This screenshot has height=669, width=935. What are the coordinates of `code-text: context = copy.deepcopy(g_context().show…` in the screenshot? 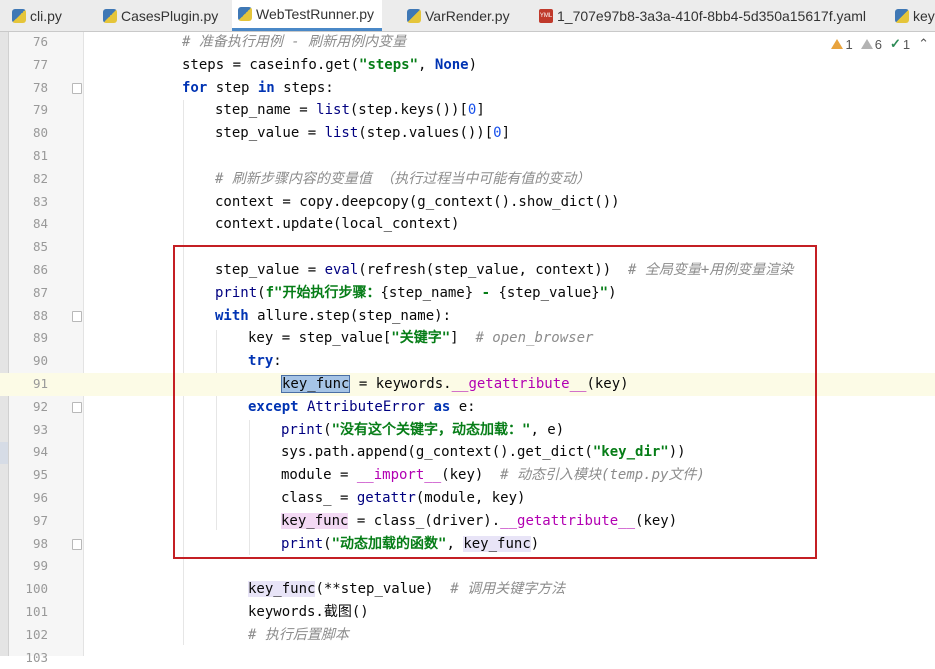 It's located at (417, 201).